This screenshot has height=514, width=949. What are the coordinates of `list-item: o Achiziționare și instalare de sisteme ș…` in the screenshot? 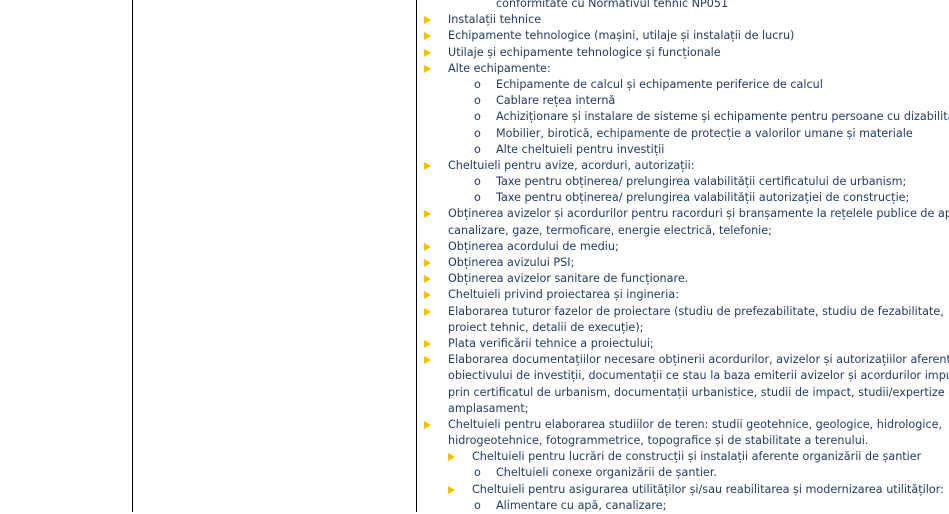 It's located at (686, 117).